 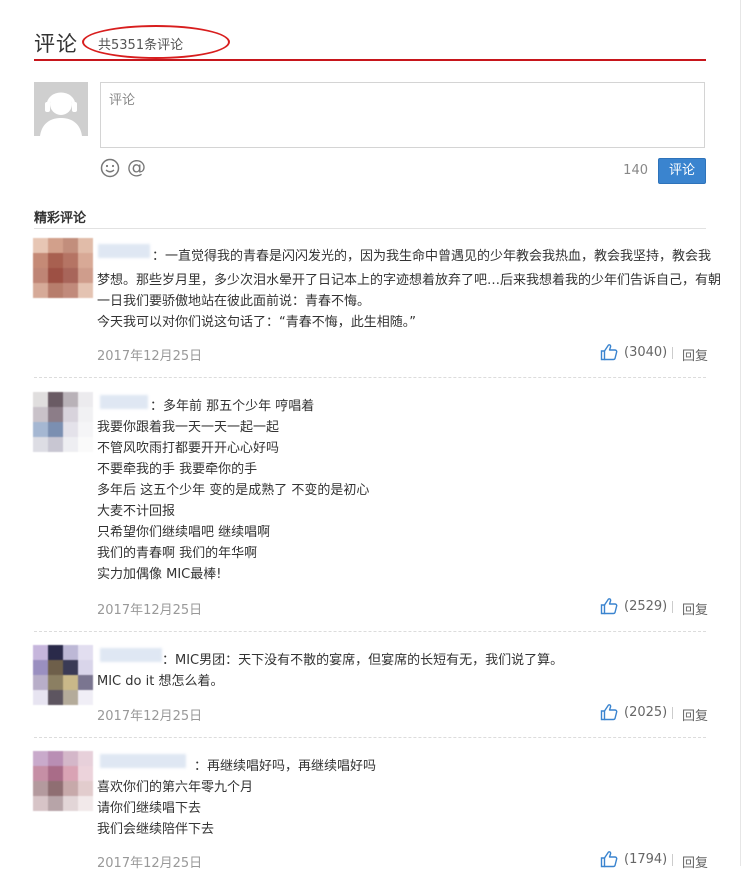 I want to click on comment-text-line: 一日我们要骄傲地站在彼此面前说：青春不悔。, so click(x=234, y=301).